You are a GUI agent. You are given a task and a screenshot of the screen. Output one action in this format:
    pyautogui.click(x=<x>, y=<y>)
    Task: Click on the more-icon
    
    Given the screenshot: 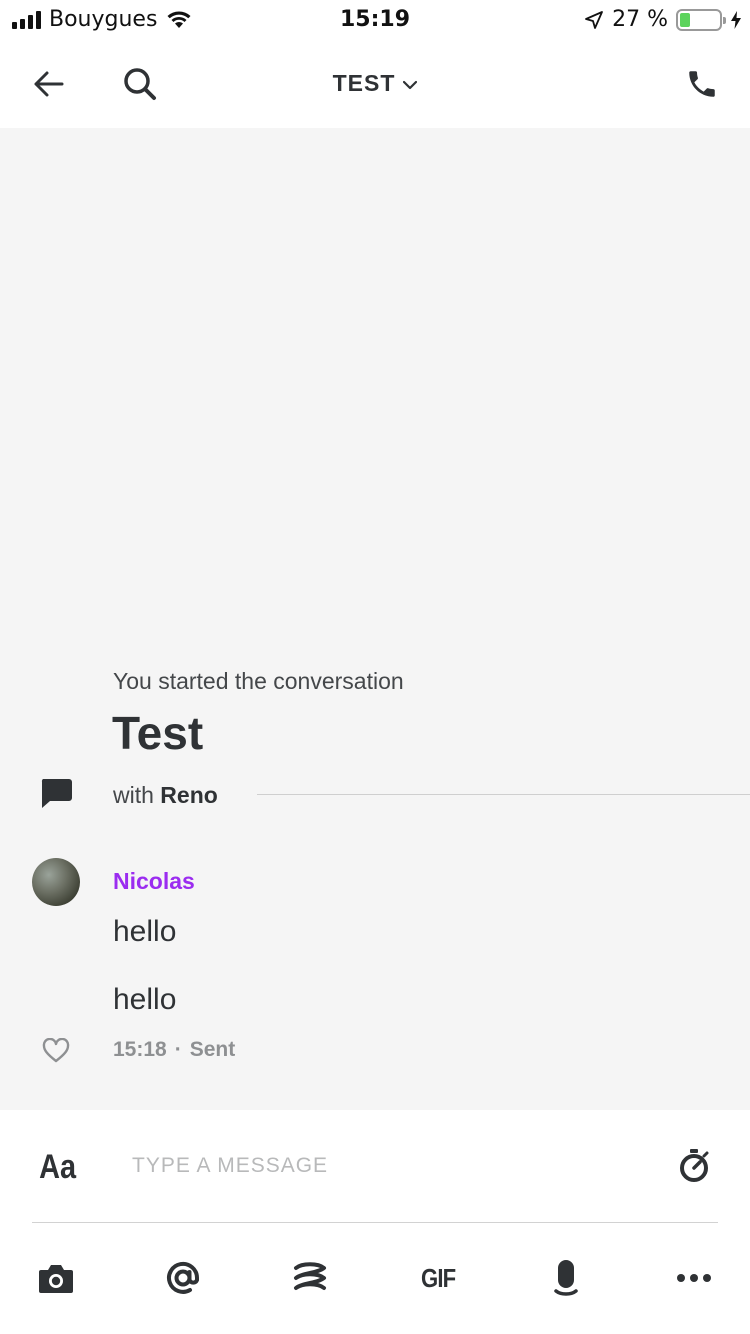 What is the action you would take?
    pyautogui.click(x=694, y=1278)
    